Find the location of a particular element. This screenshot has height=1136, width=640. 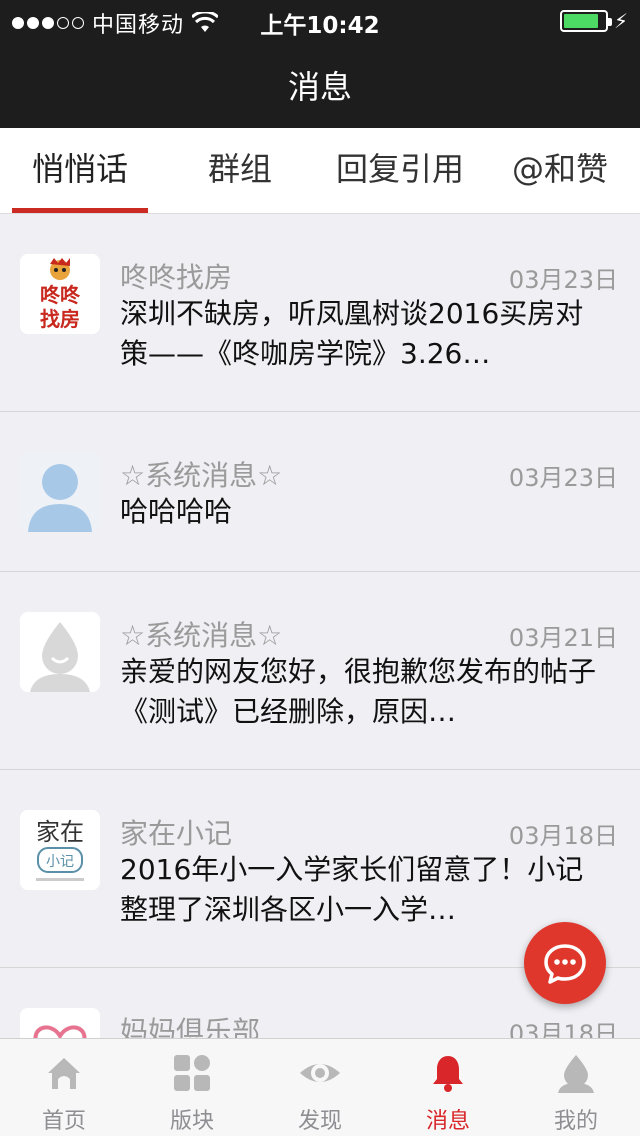

tab-replies: 回复引用 is located at coordinates (400, 171).